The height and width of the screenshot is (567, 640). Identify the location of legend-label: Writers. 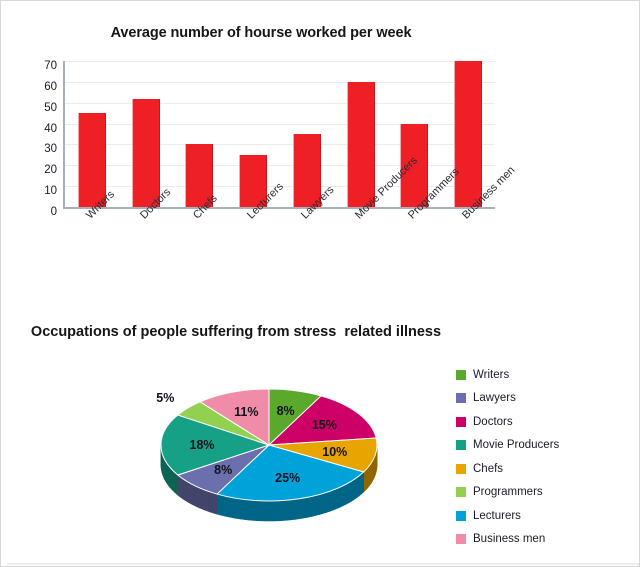
(491, 374).